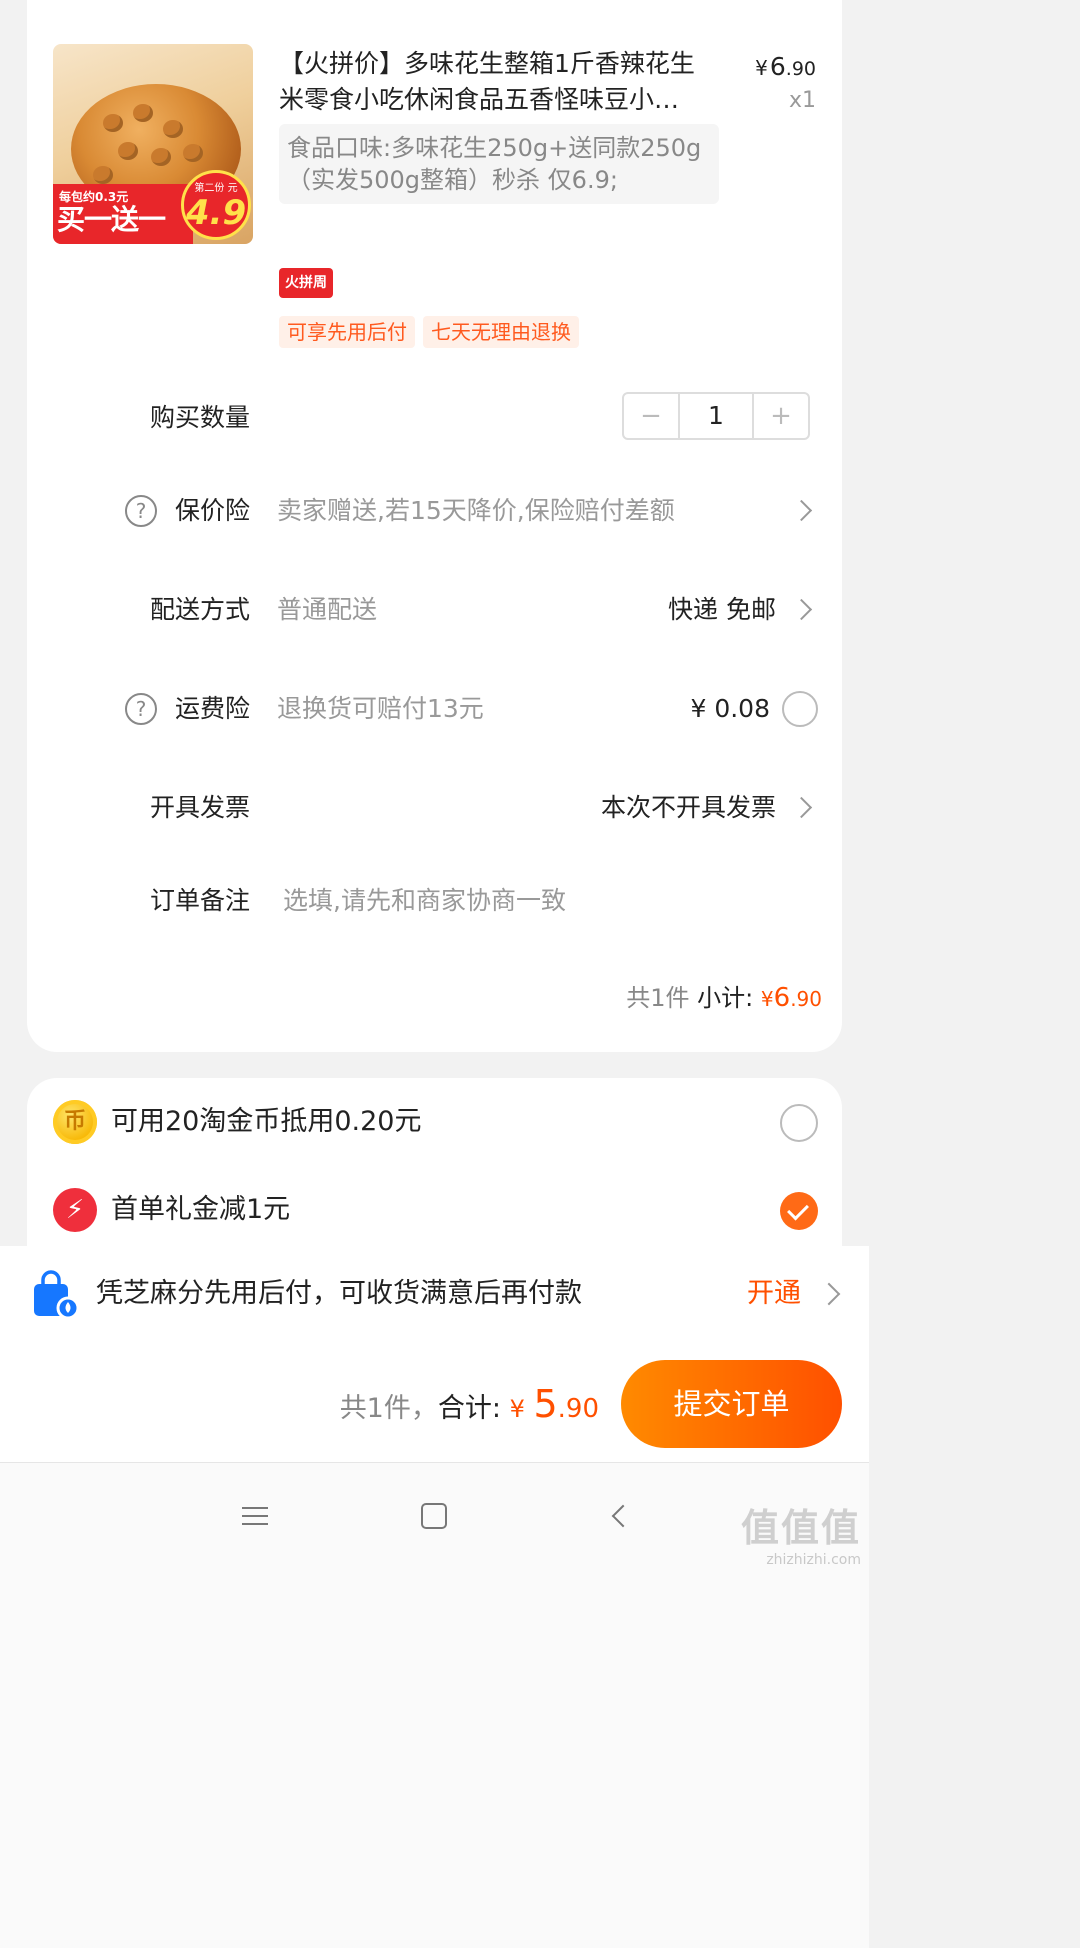  I want to click on price-protection-row: ? 保价险 卖家赠送,若15天降价,保险赔付差额, so click(434, 511).